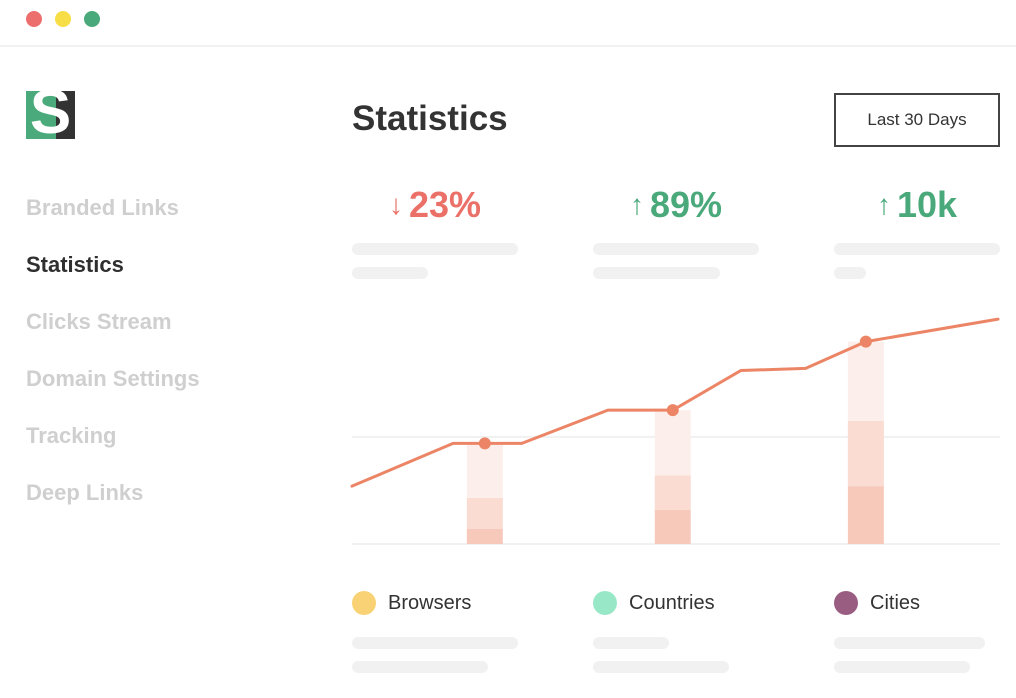 The width and height of the screenshot is (1016, 698). What do you see at coordinates (113, 221) in the screenshot?
I see `sidebar-item-branded-links: Branded Links` at bounding box center [113, 221].